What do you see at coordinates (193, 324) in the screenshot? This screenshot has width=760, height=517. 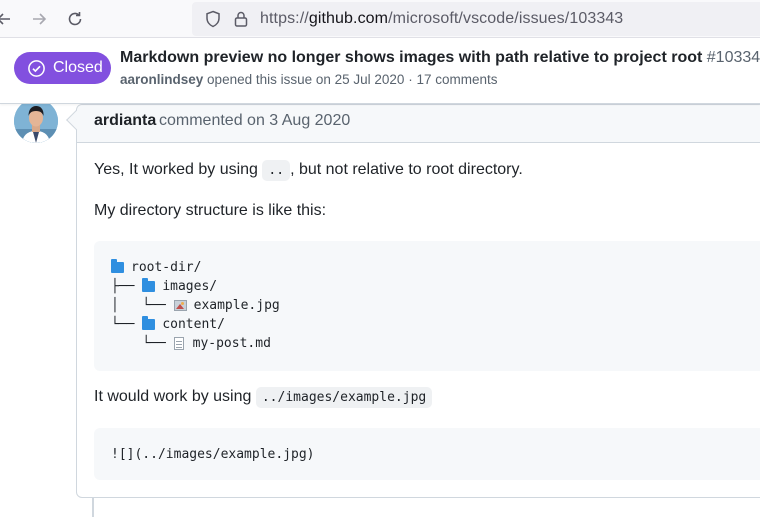 I see `tree-name: content/` at bounding box center [193, 324].